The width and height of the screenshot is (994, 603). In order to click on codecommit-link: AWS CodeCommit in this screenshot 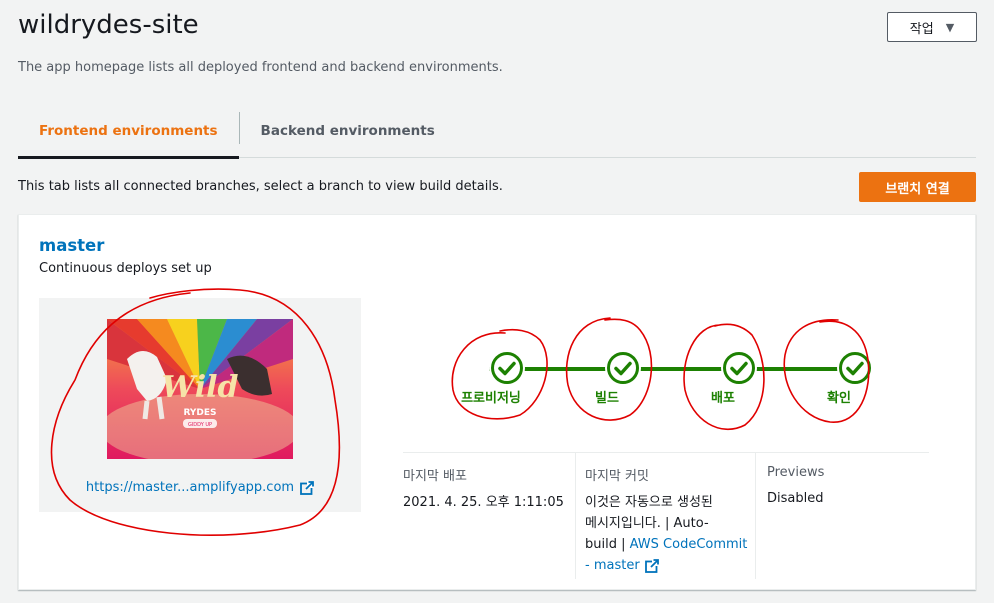, I will do `click(689, 544)`.